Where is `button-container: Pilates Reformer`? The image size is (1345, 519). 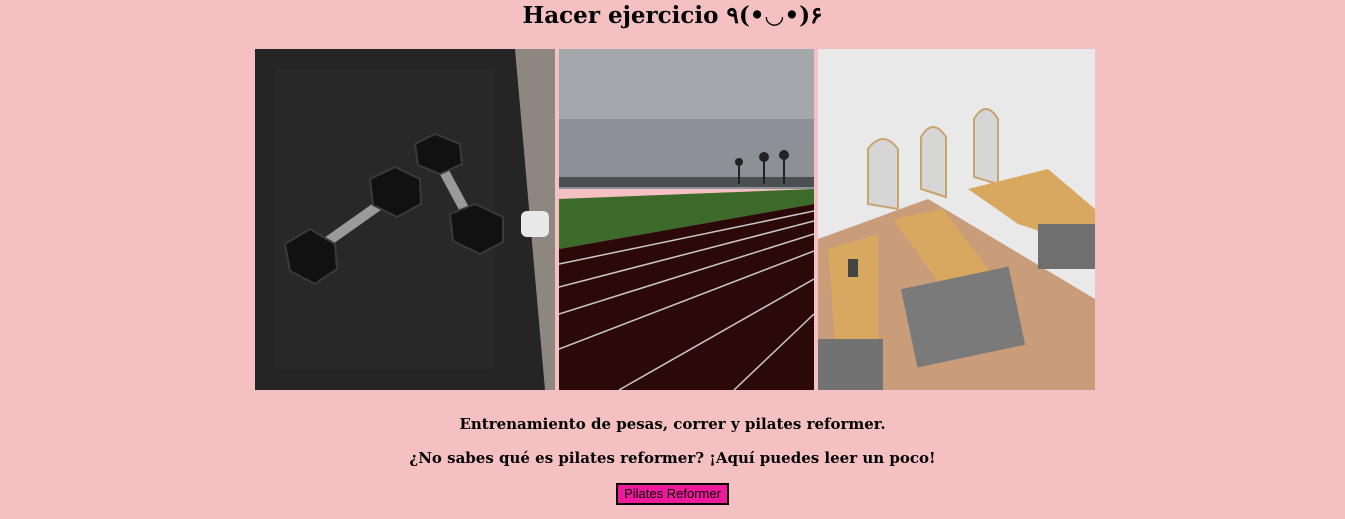
button-container: Pilates Reformer is located at coordinates (672, 494).